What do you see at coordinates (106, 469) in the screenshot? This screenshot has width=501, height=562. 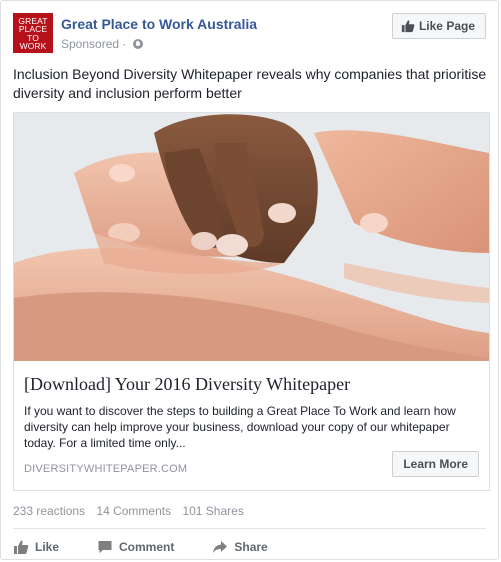 I see `link-domain: DIVERSITYWHITEPAPER.COM` at bounding box center [106, 469].